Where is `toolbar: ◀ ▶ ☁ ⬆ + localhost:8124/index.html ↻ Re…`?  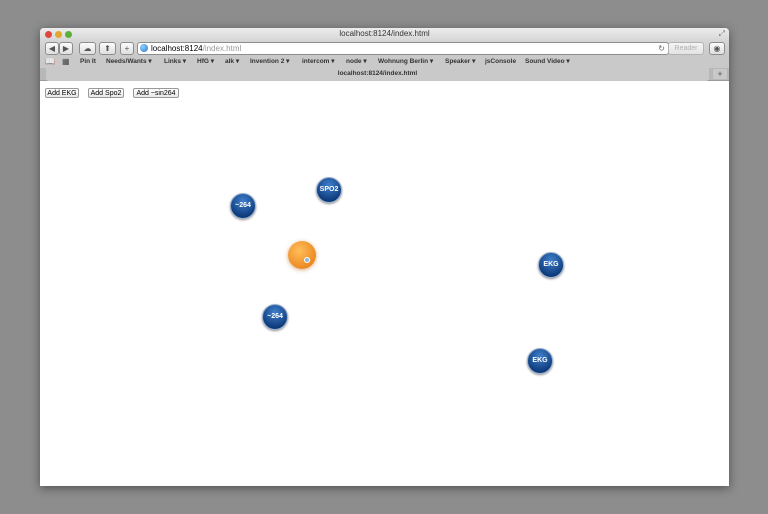
toolbar: ◀ ▶ ☁ ⬆ + localhost:8124/index.html ↻ Re… is located at coordinates (384, 48).